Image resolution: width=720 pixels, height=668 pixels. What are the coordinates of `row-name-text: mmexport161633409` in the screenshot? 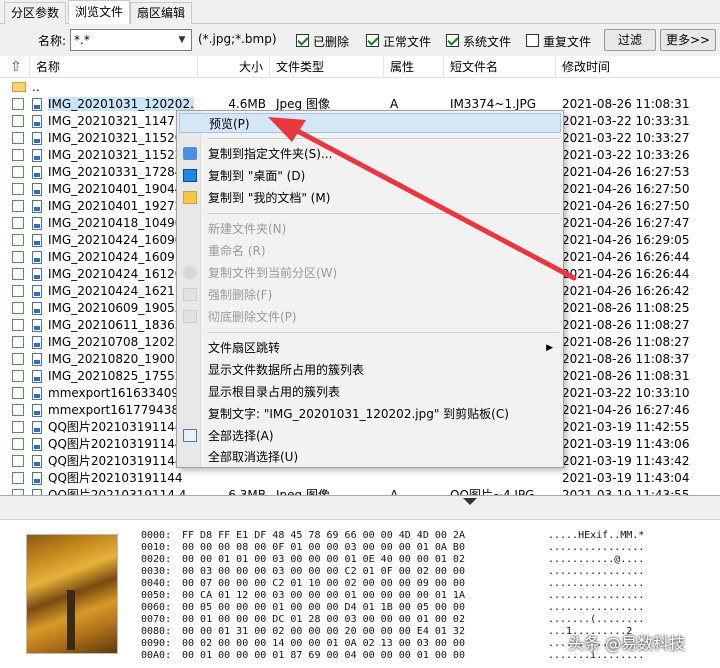 It's located at (113, 393).